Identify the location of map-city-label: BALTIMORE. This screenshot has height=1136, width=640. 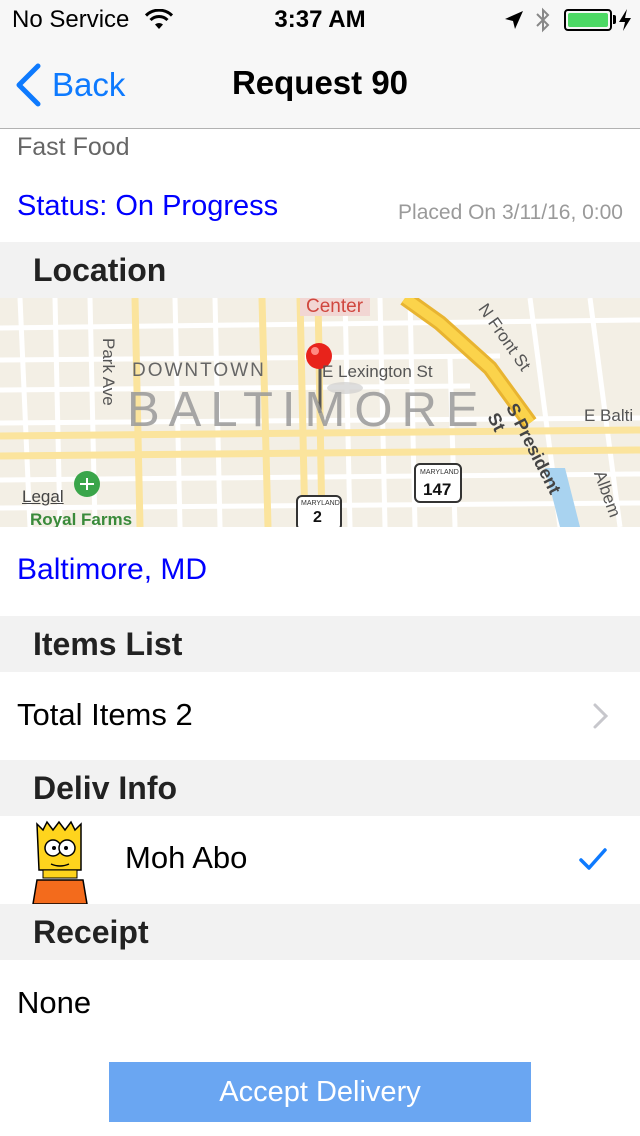
(307, 410).